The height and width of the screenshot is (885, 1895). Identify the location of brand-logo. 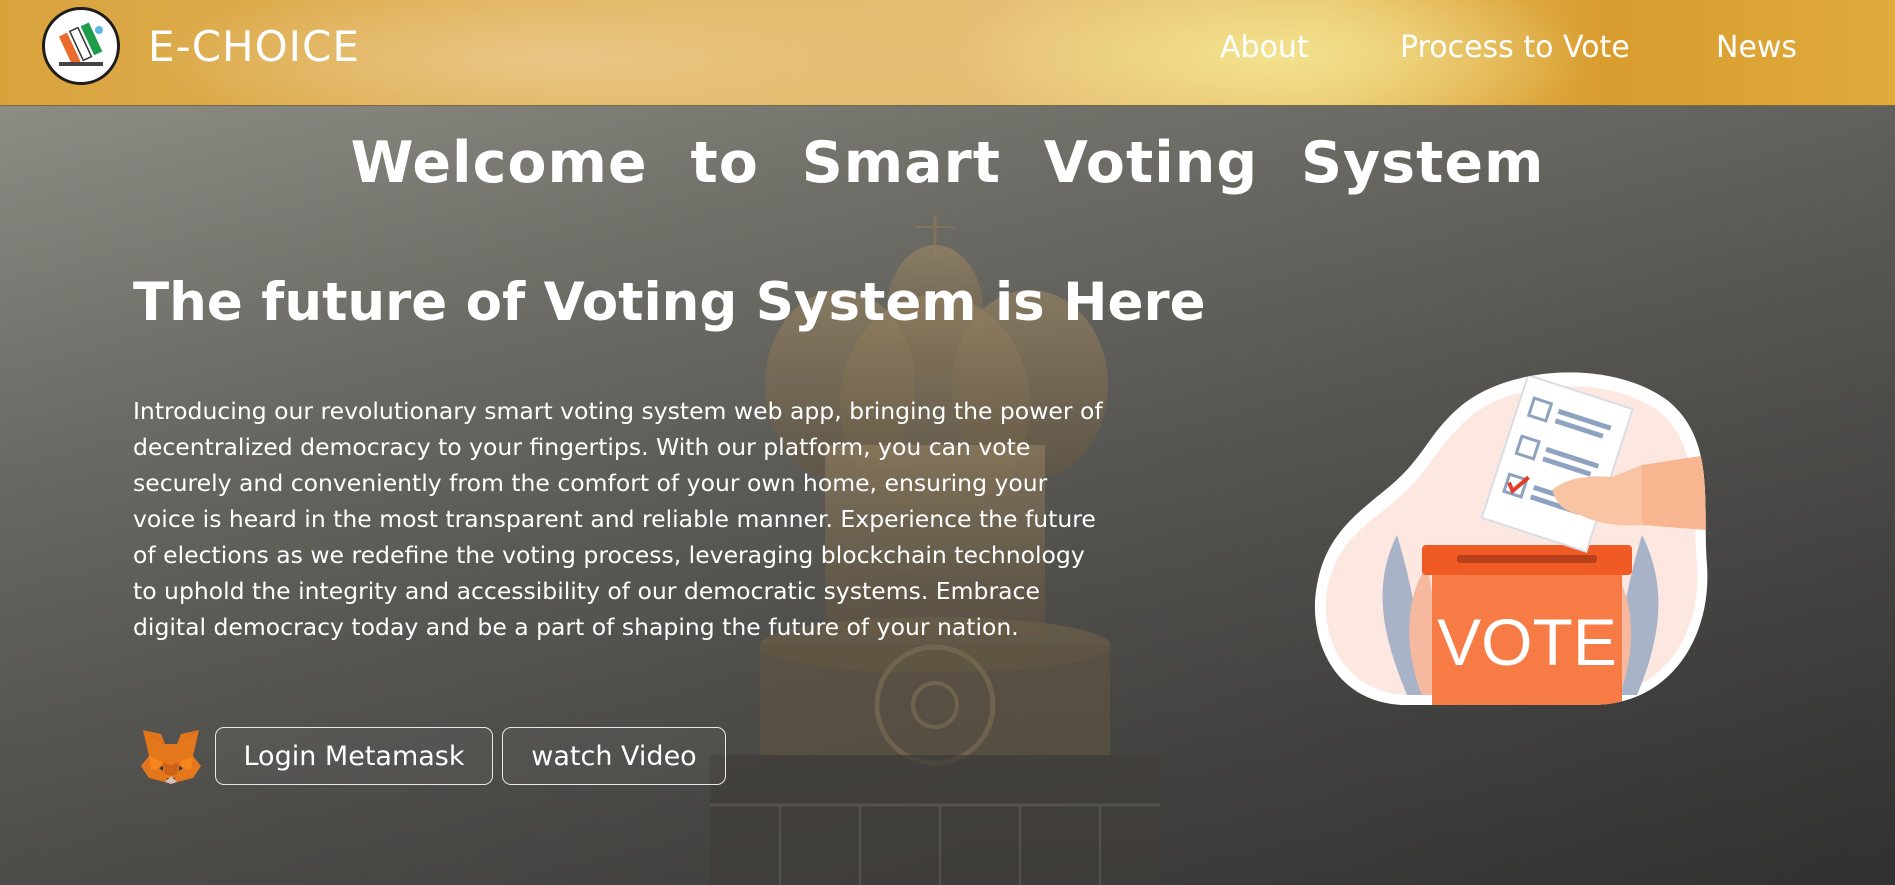
(81, 46).